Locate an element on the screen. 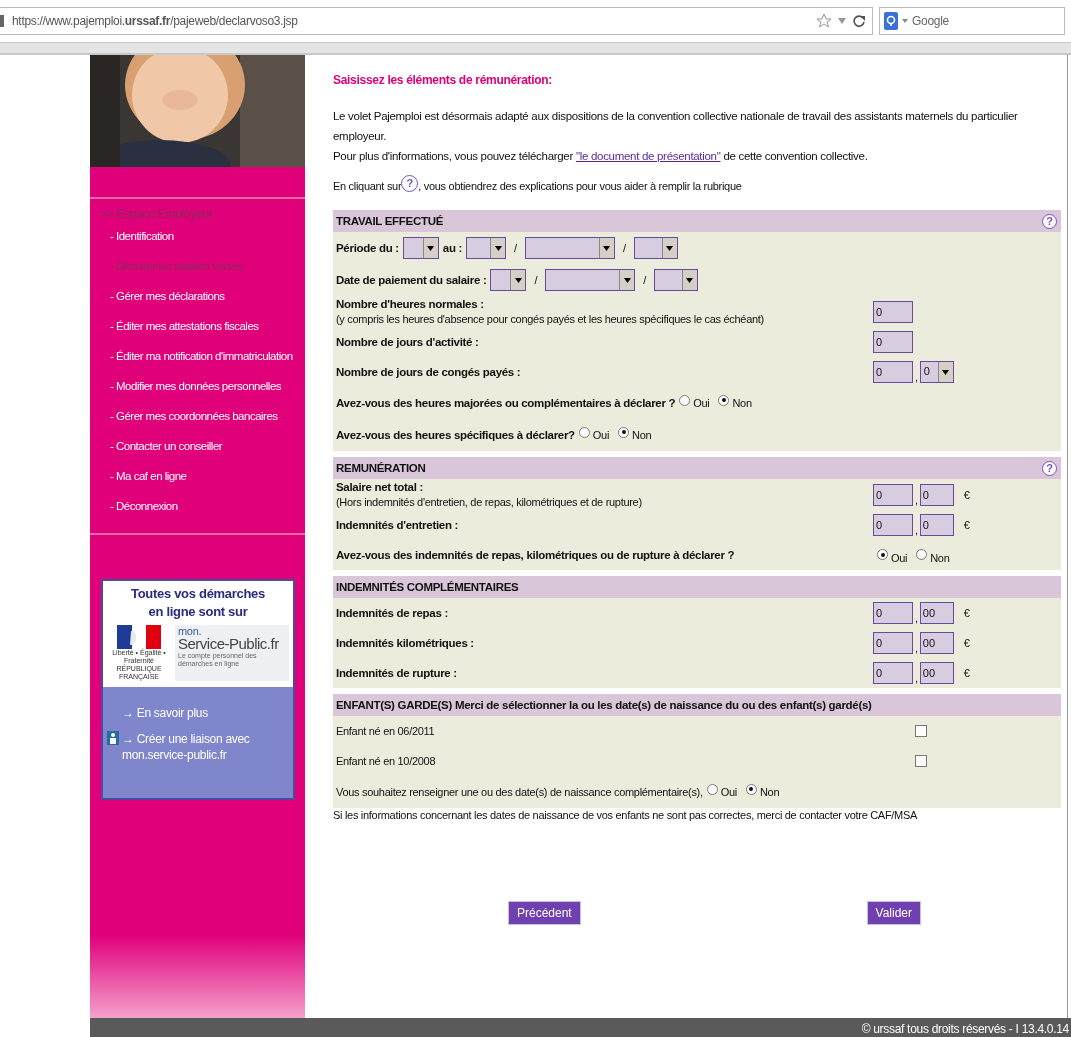 Image resolution: width=1071 pixels, height=1037 pixels. menu-item: - Contacter un conseiller is located at coordinates (197, 452).